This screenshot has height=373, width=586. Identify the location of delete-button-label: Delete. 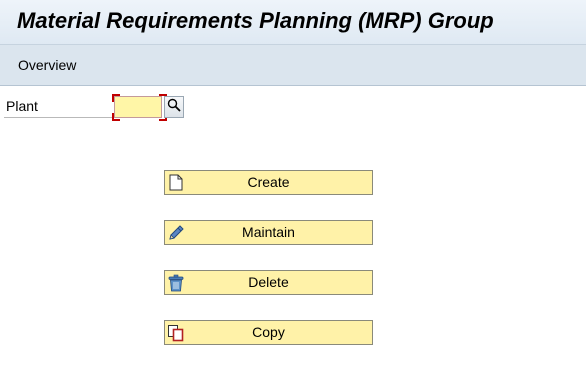
(268, 282).